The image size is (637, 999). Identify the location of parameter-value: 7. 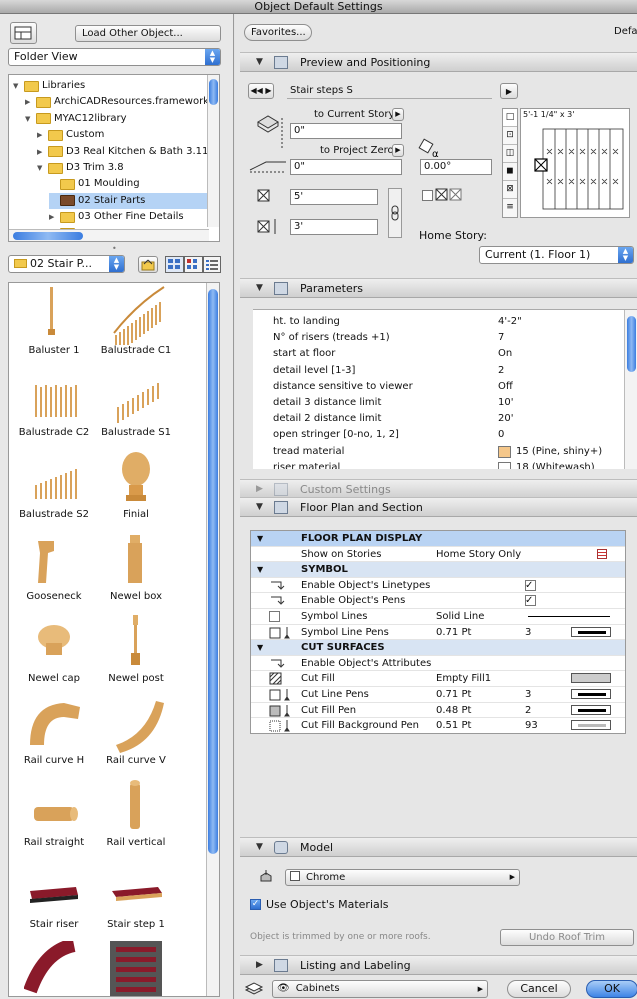
(501, 338).